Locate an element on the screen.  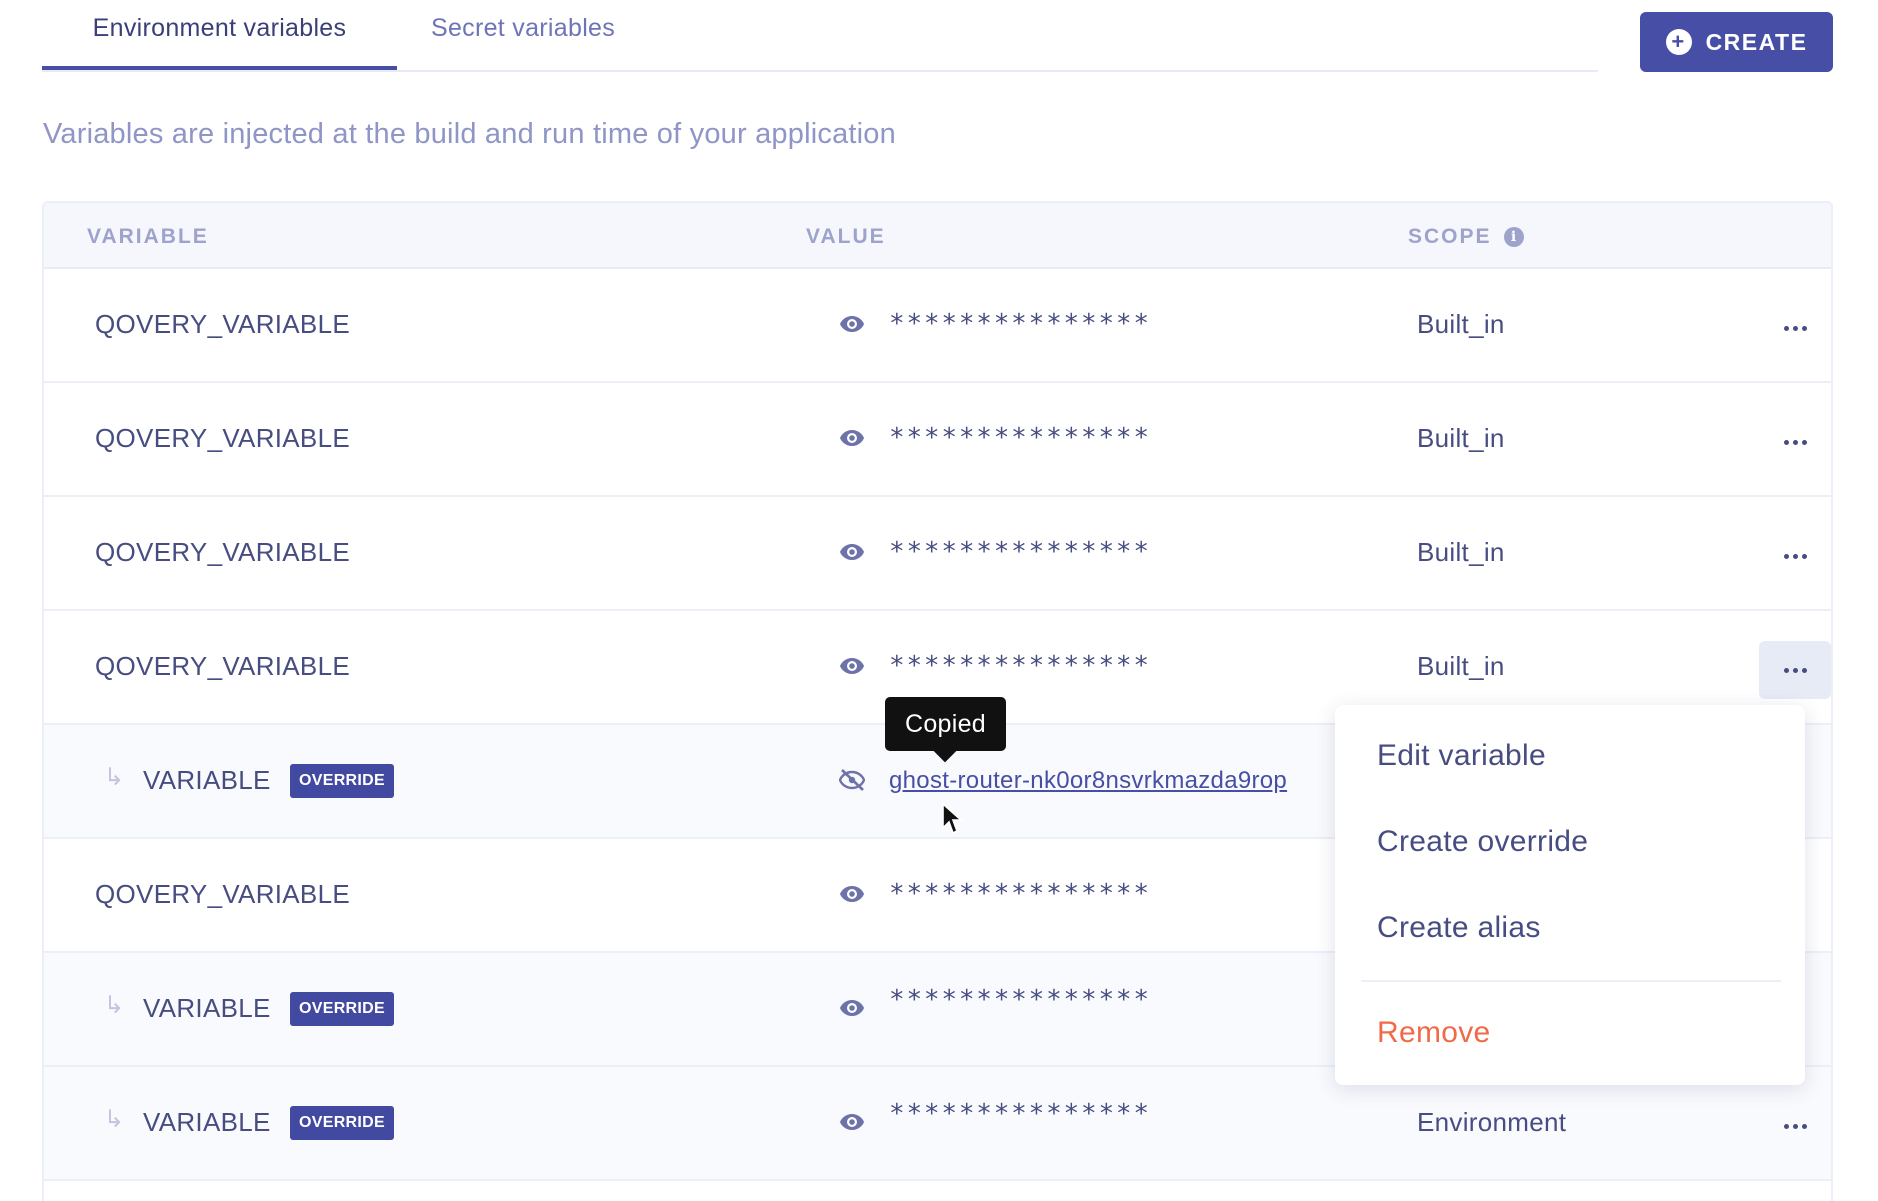
create-button-label: CREATE is located at coordinates (1756, 41).